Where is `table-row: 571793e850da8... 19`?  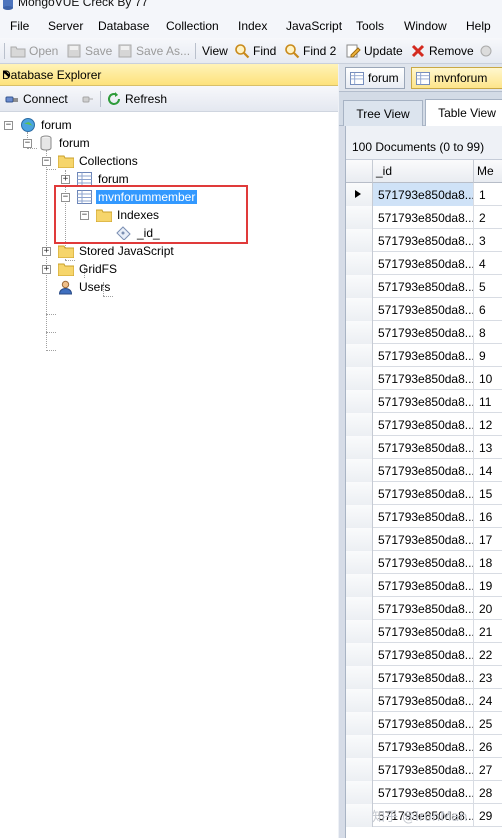
table-row: 571793e850da8... 19 is located at coordinates (424, 585).